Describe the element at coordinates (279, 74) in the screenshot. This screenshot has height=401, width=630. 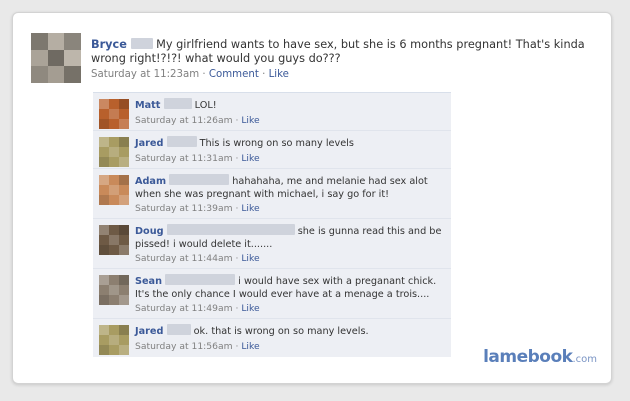
I see `like-link: Like` at that location.